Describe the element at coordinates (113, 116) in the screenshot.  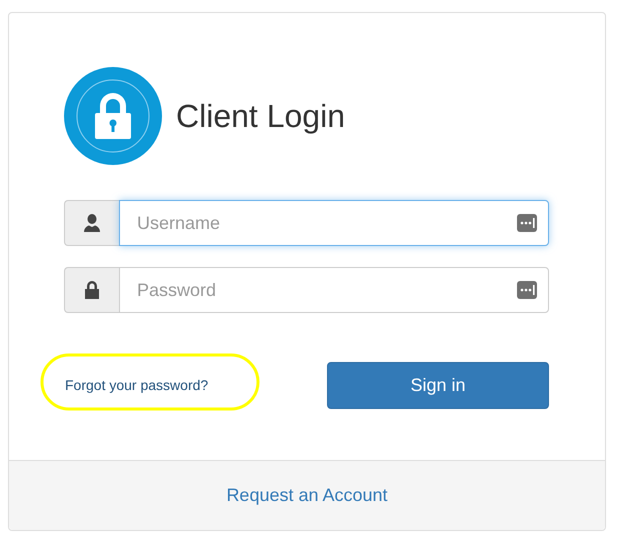
I see `padlock-logo-icon` at that location.